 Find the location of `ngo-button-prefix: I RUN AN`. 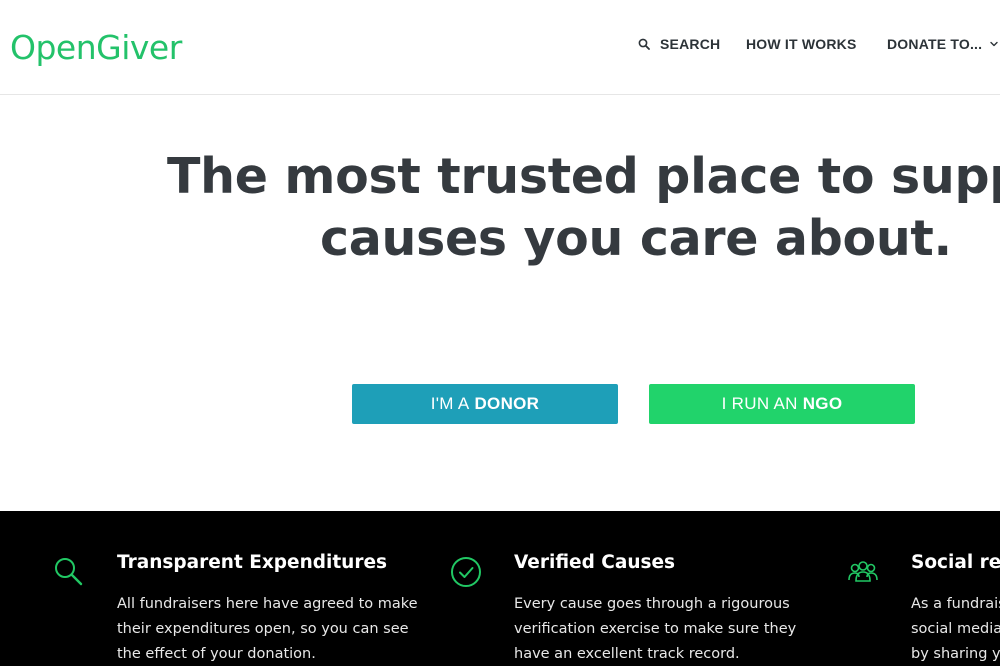

ngo-button-prefix: I RUN AN is located at coordinates (759, 403).